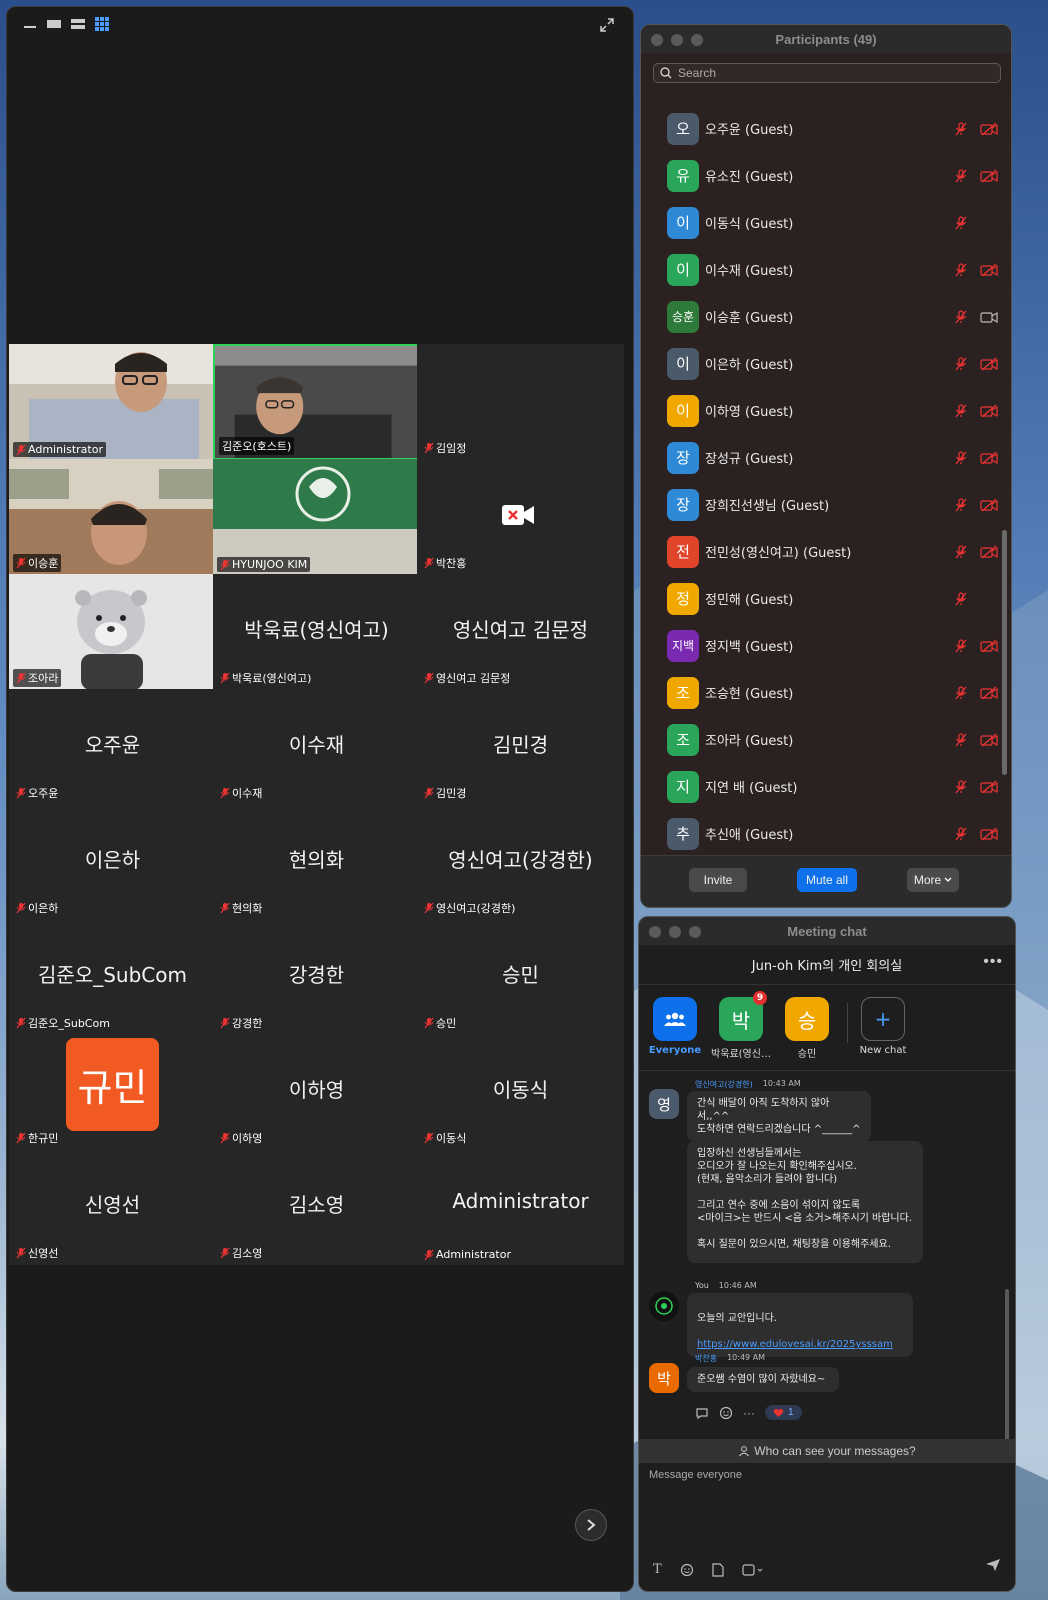  I want to click on video-tile: 이동식 이동식, so click(520, 1092).